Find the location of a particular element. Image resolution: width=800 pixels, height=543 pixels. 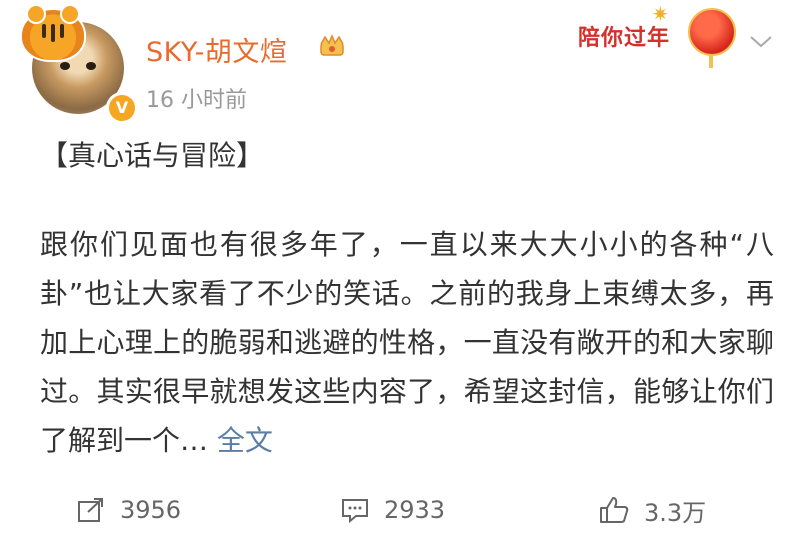

author-name: SKY-胡文煊 is located at coordinates (216, 49).